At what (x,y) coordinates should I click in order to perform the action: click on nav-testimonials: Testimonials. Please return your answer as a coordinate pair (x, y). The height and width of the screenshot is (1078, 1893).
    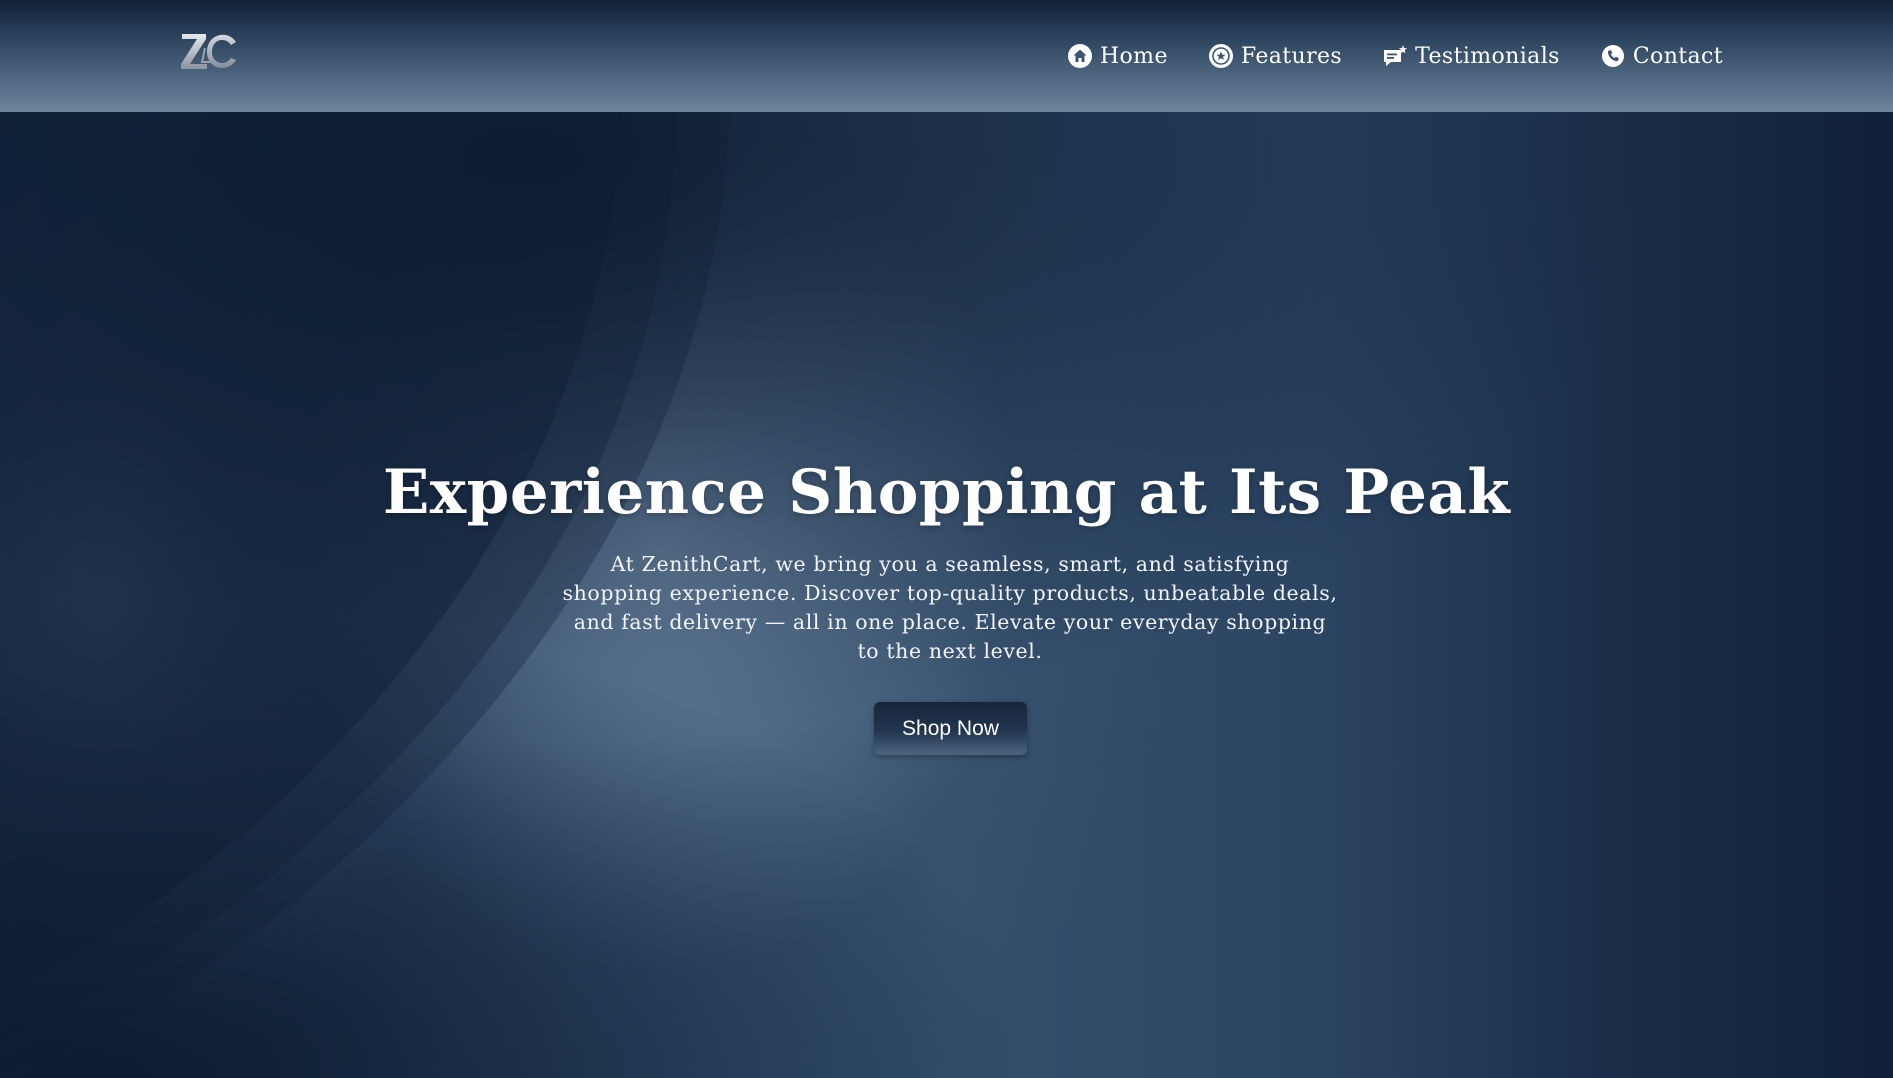
    Looking at the image, I should click on (1471, 56).